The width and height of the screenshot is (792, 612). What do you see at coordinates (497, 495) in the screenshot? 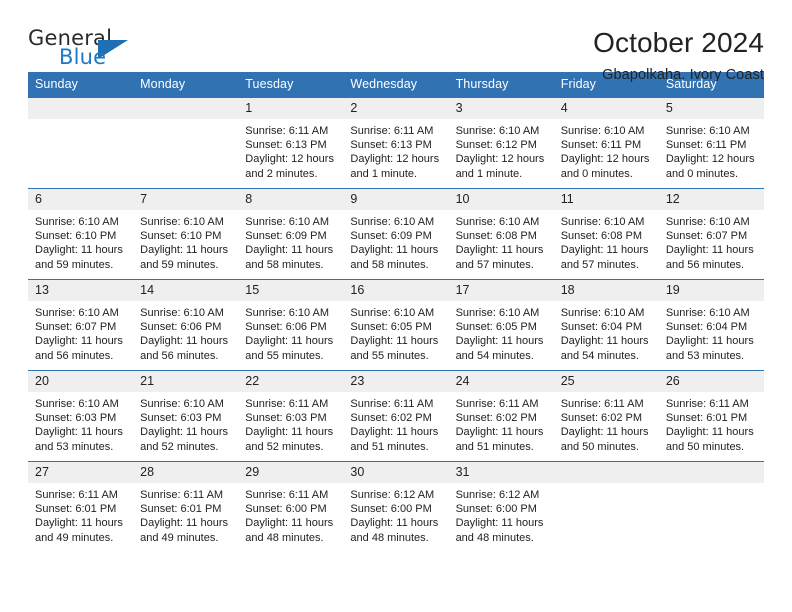
I see `sunrise-text: Sunrise: 6:12 AM` at bounding box center [497, 495].